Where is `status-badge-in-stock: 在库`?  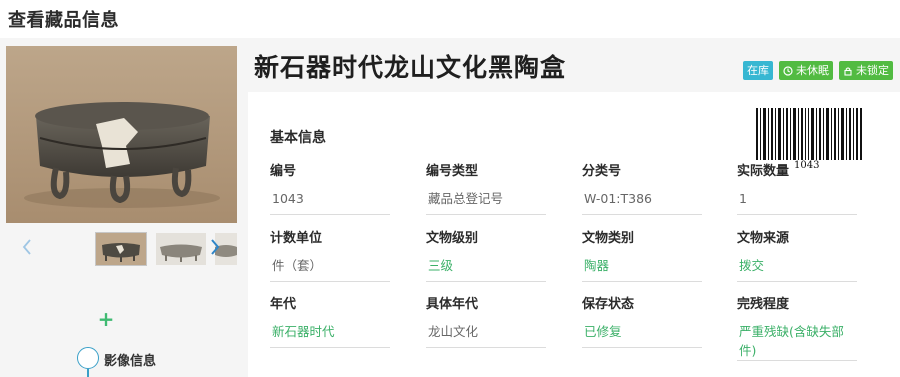
status-badge-in-stock: 在库 is located at coordinates (758, 70).